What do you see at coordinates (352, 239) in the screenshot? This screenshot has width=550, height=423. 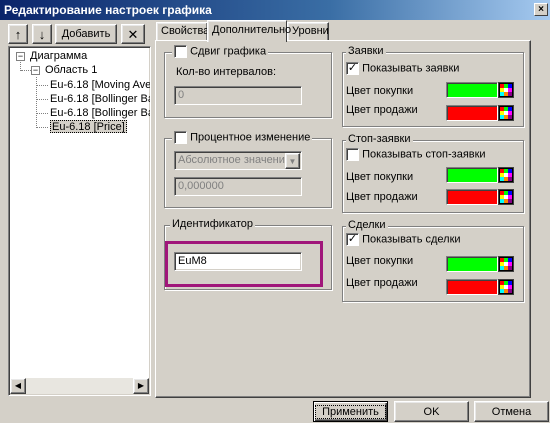 I see `deals-show-checkbox: ✓` at bounding box center [352, 239].